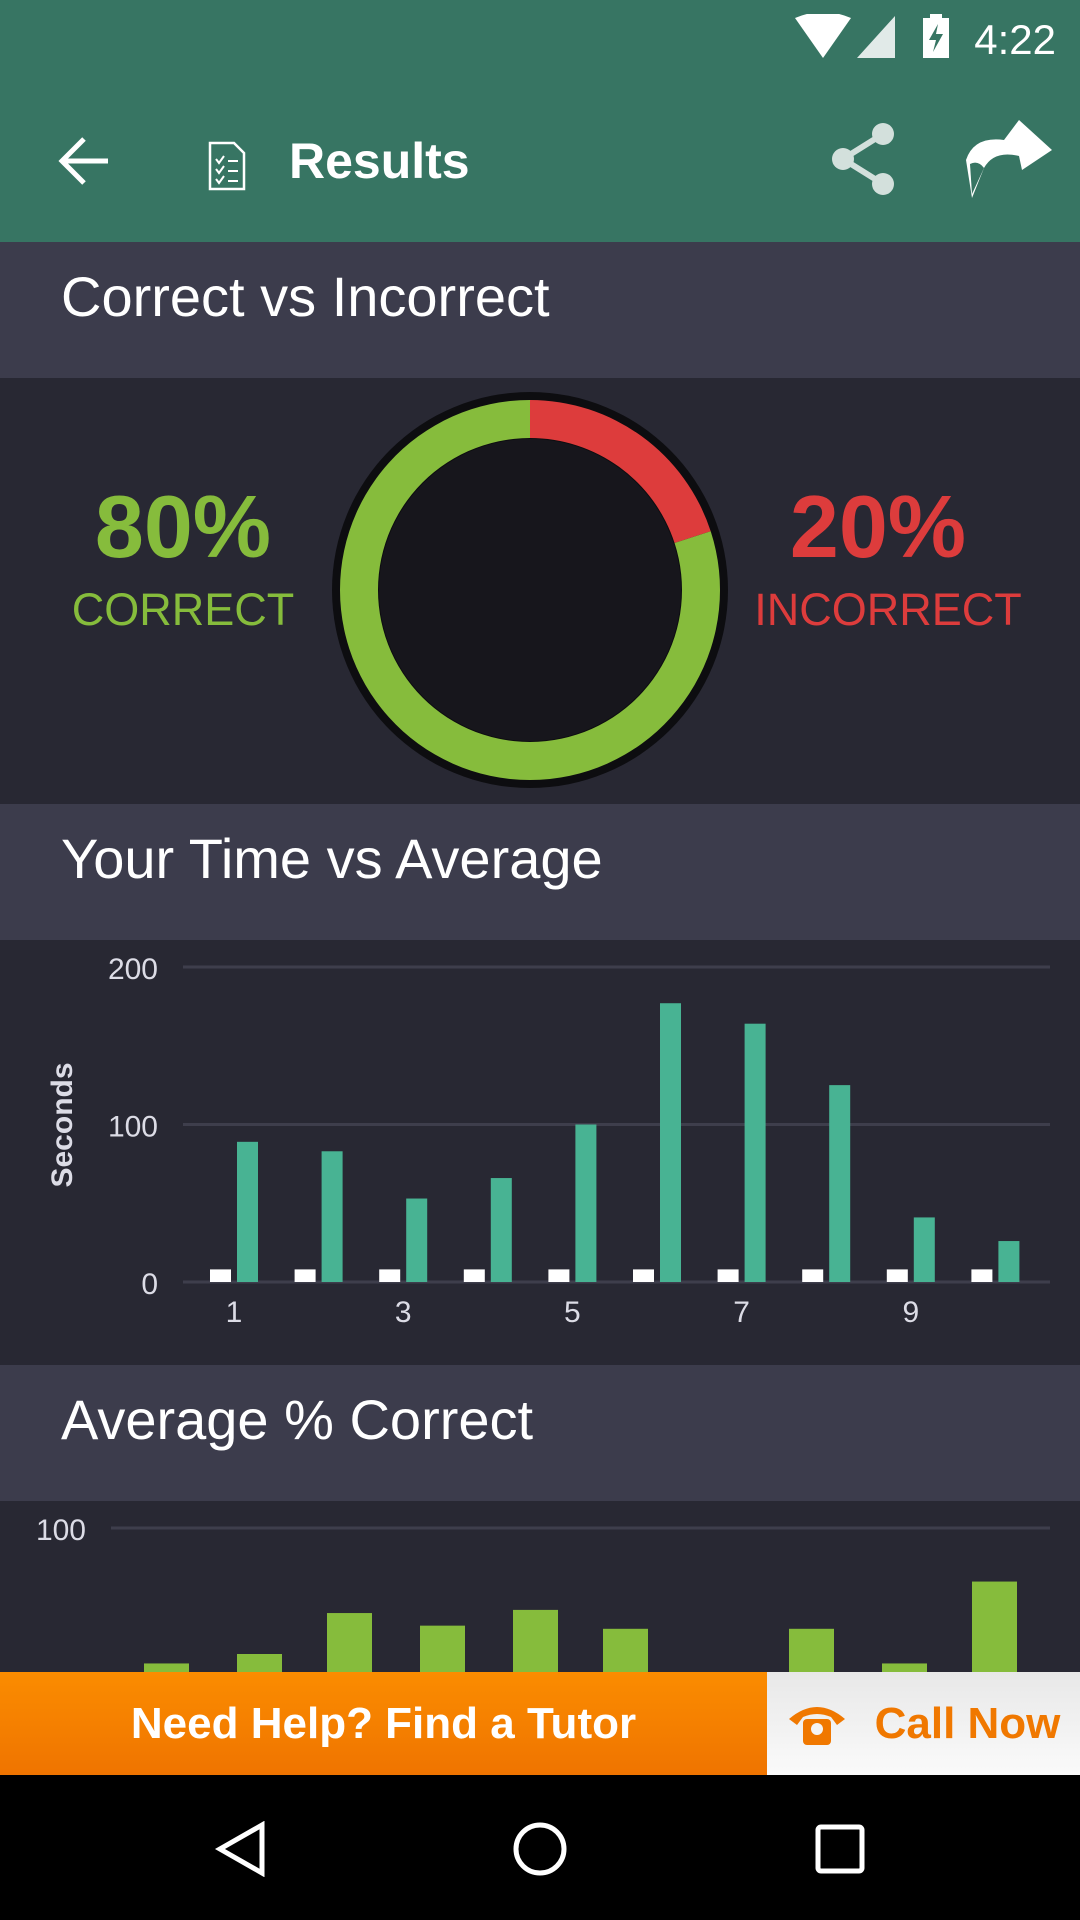 Image resolution: width=1080 pixels, height=1920 pixels. What do you see at coordinates (403, 1312) in the screenshot?
I see `x-tick-label: 3` at bounding box center [403, 1312].